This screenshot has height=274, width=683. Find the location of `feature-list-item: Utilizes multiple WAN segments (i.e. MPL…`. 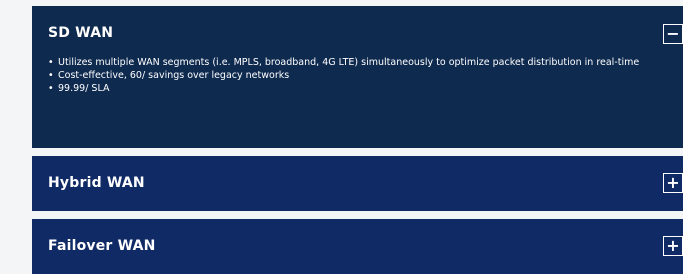

feature-list-item: Utilizes multiple WAN segments (i.e. MPL… is located at coordinates (348, 62).